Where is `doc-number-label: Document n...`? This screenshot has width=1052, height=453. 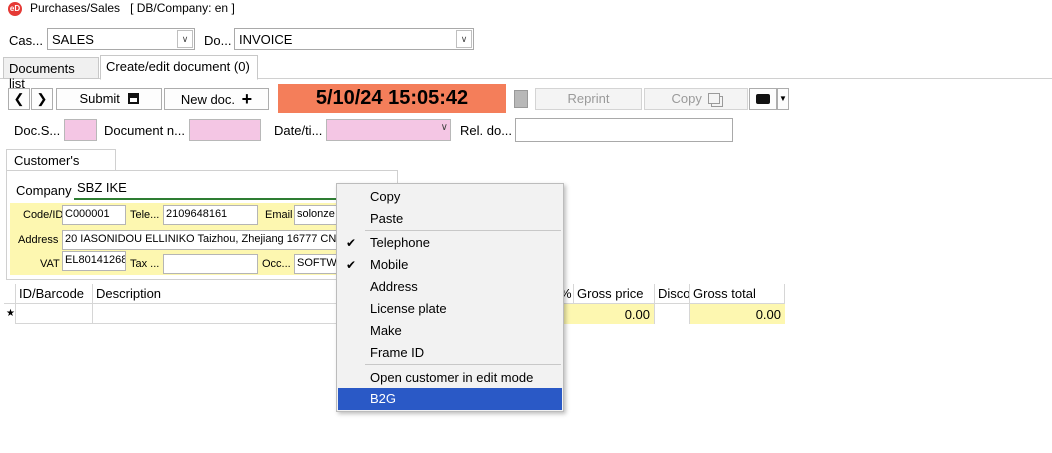 doc-number-label: Document n... is located at coordinates (144, 130).